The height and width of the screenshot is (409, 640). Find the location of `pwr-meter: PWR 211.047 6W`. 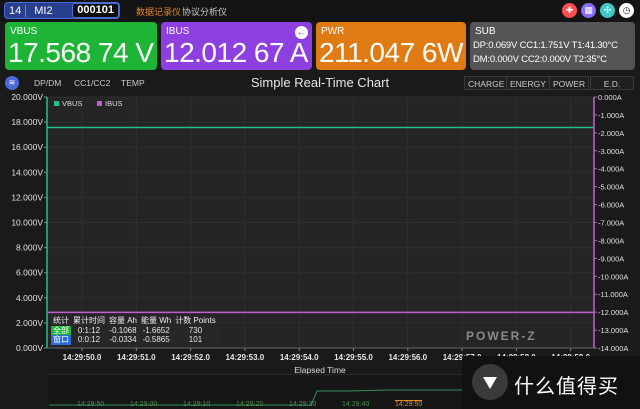

pwr-meter: PWR 211.047 6W is located at coordinates (391, 46).